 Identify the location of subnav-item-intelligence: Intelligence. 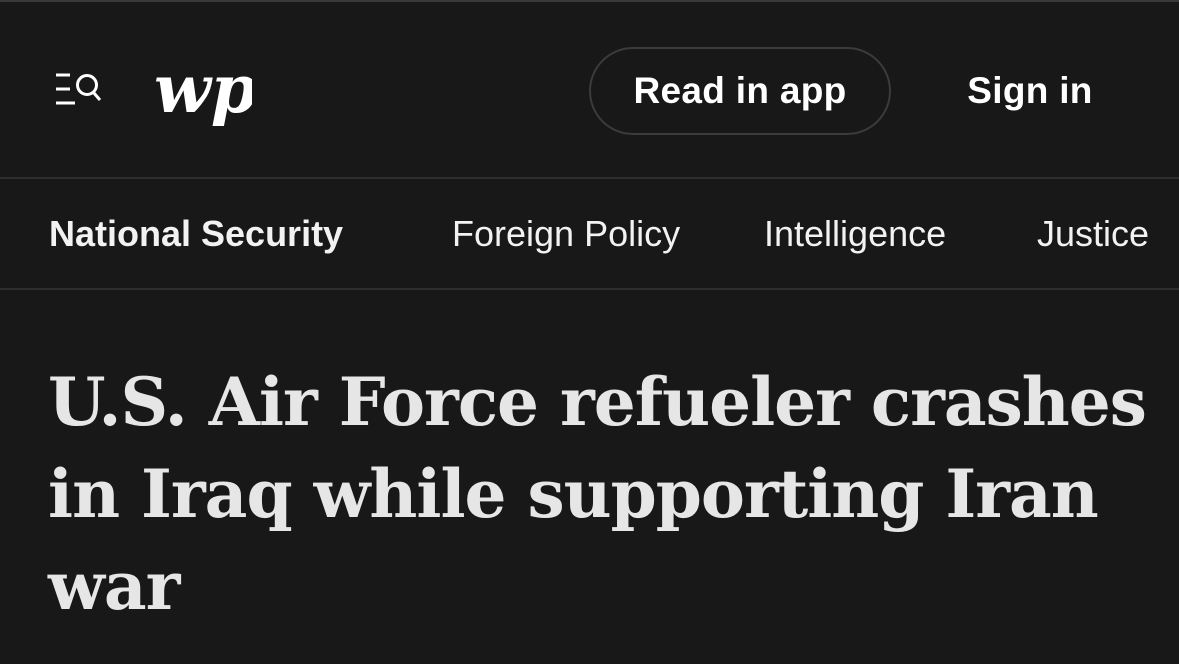
(855, 233).